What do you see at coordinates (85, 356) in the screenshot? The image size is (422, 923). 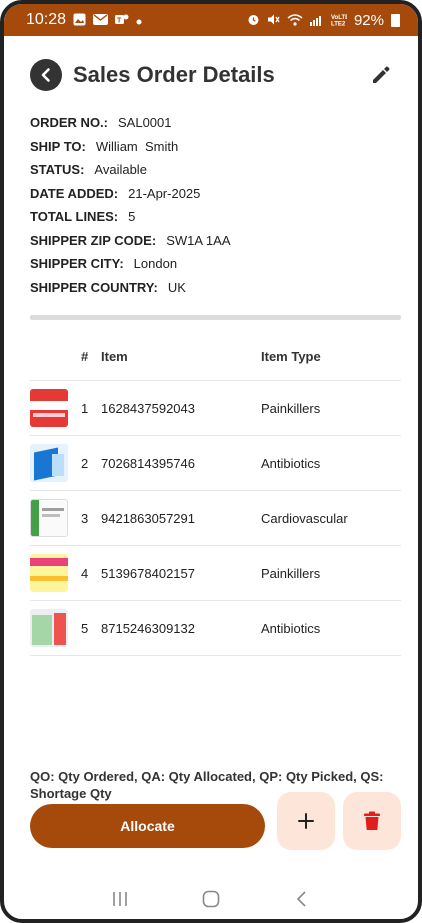 I see `column-header-number: #` at bounding box center [85, 356].